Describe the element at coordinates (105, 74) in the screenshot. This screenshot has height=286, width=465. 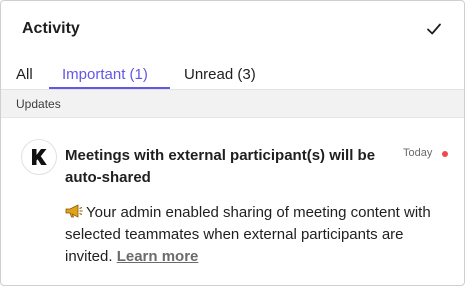
I see `tab-important: Important (1)` at that location.